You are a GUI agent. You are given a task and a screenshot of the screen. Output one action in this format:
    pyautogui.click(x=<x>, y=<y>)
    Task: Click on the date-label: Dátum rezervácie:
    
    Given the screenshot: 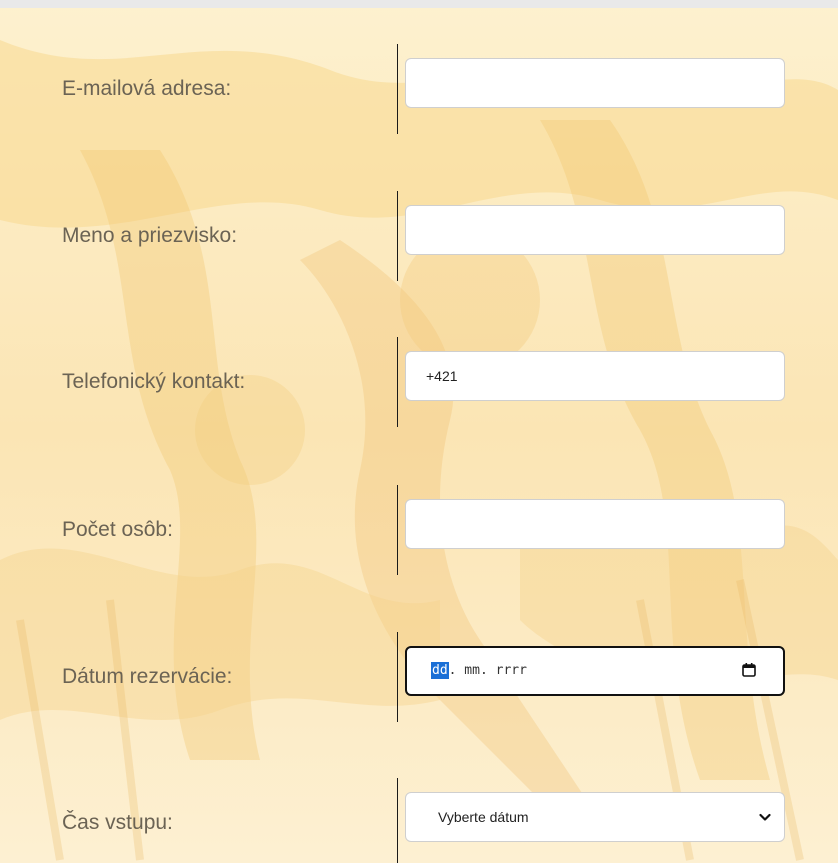 What is the action you would take?
    pyautogui.click(x=147, y=676)
    